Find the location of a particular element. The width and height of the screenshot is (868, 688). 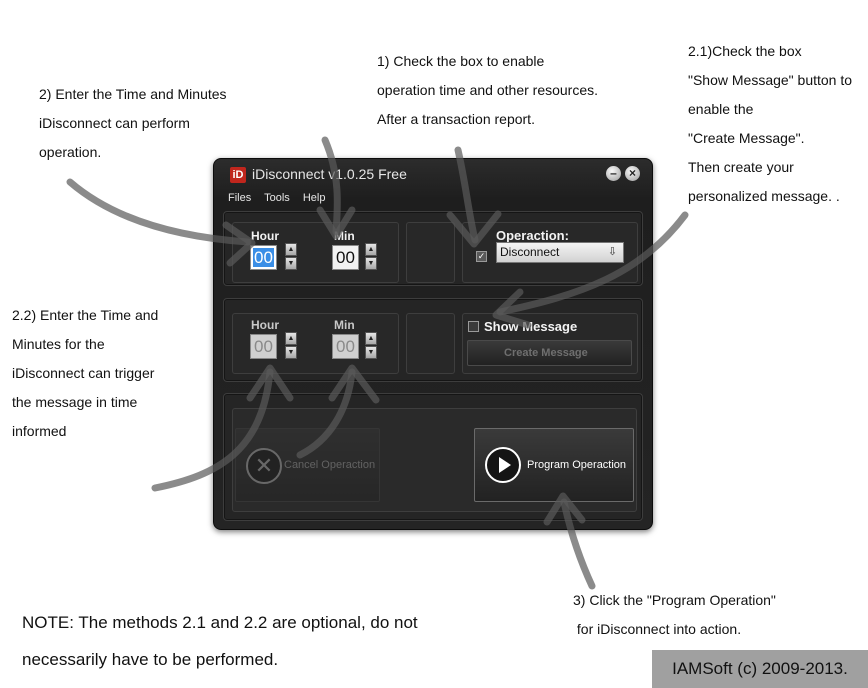

program-operation-button: Program Operaction is located at coordinates (554, 465).